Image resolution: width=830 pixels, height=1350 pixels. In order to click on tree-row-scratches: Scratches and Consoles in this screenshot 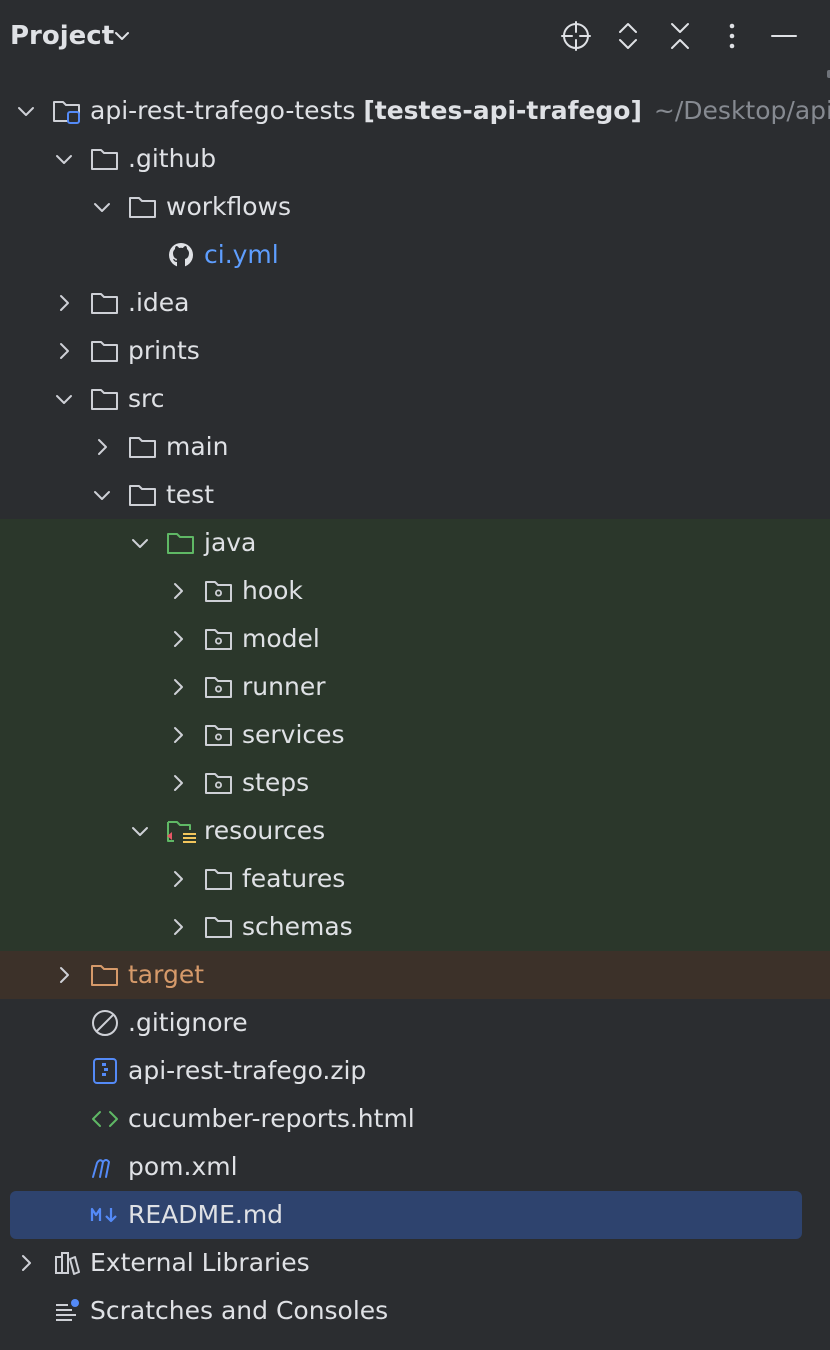, I will do `click(415, 1311)`.